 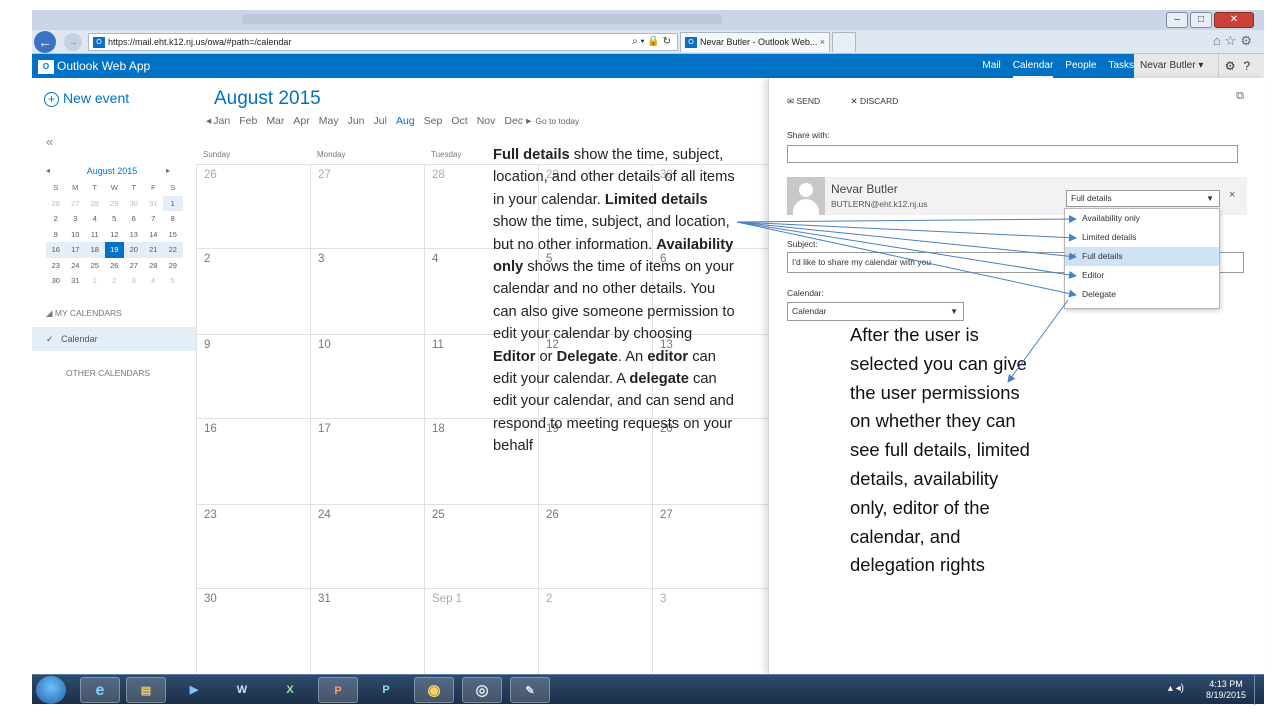 I want to click on day-cell: 31, so click(x=367, y=631).